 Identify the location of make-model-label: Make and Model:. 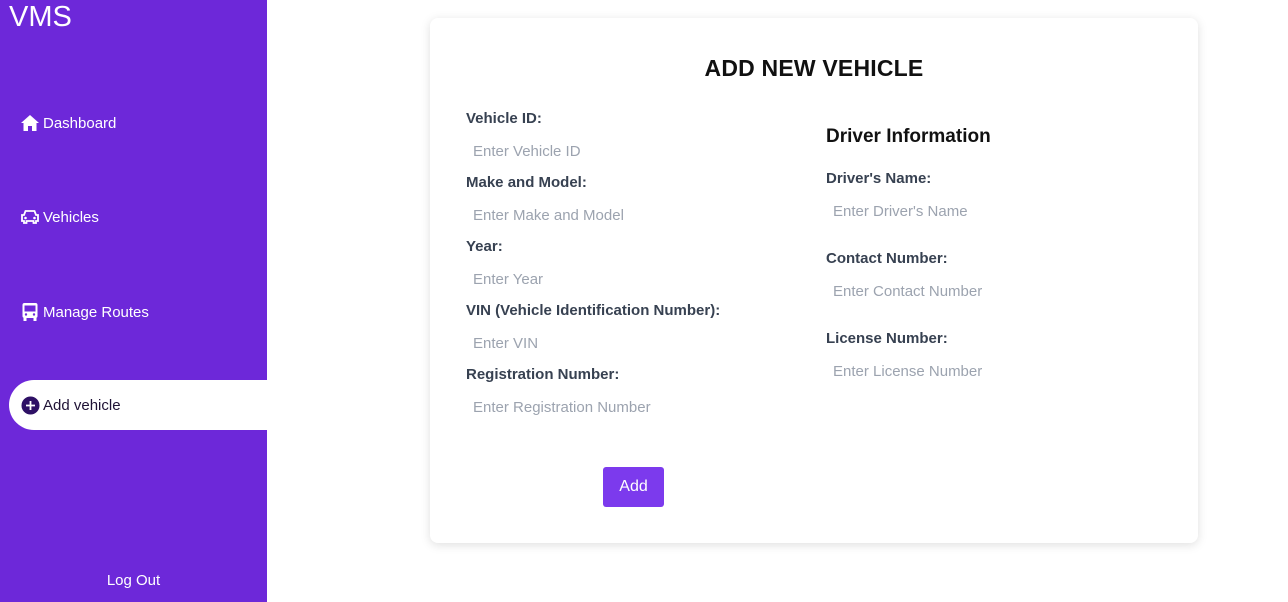
(526, 182).